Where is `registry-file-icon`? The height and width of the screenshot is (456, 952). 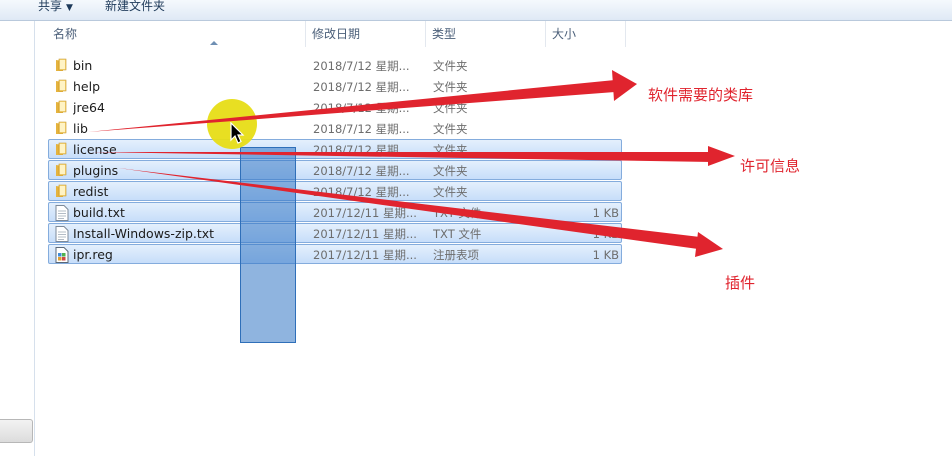
registry-file-icon is located at coordinates (62, 255).